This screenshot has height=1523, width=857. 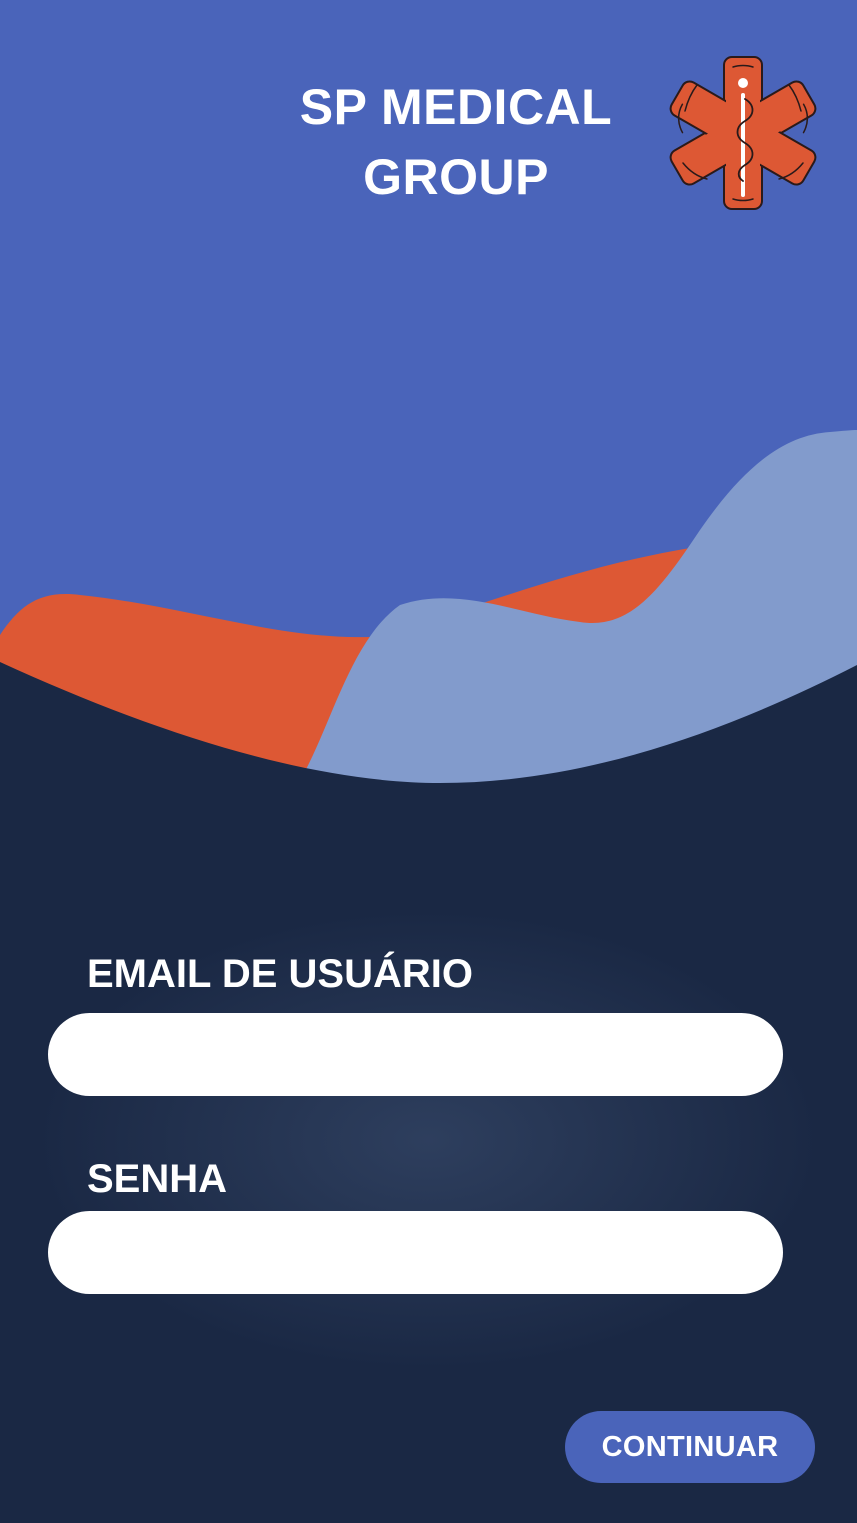 I want to click on continue-button: CONTINUAR, so click(x=690, y=1447).